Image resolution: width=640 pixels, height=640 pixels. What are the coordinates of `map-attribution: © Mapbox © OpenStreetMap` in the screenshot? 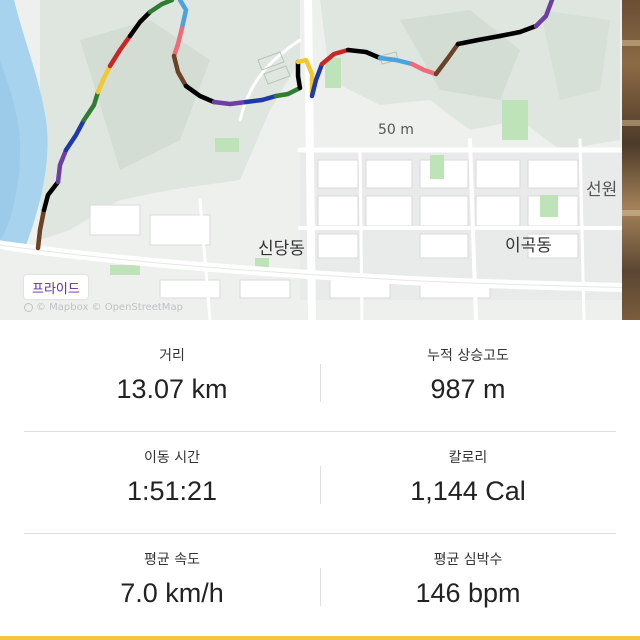 It's located at (103, 307).